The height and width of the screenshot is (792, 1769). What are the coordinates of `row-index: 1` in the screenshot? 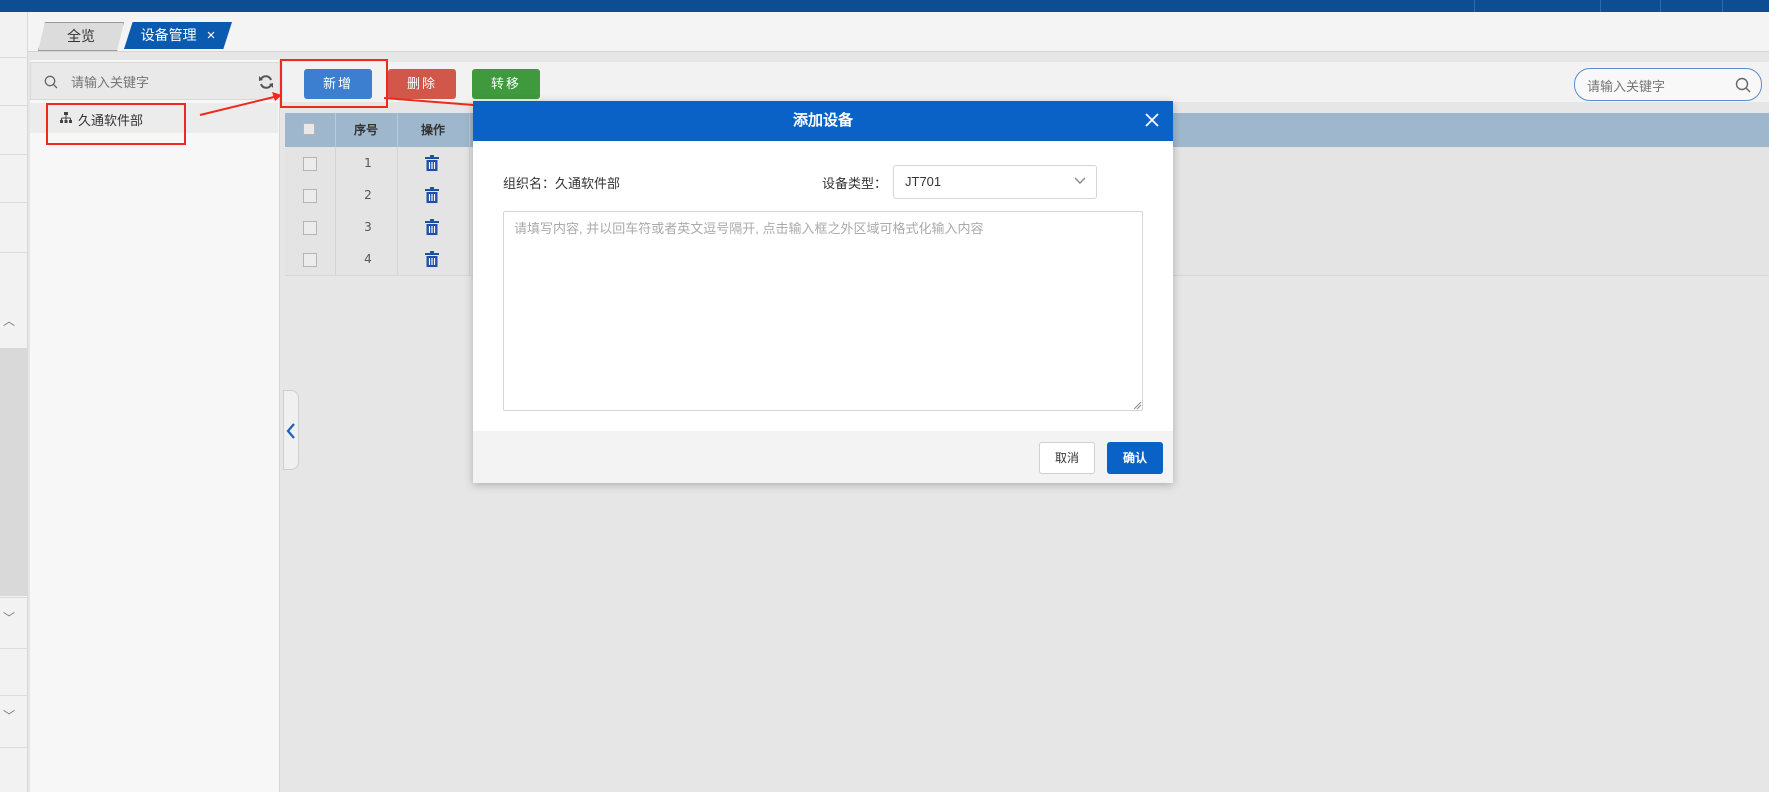 It's located at (368, 163).